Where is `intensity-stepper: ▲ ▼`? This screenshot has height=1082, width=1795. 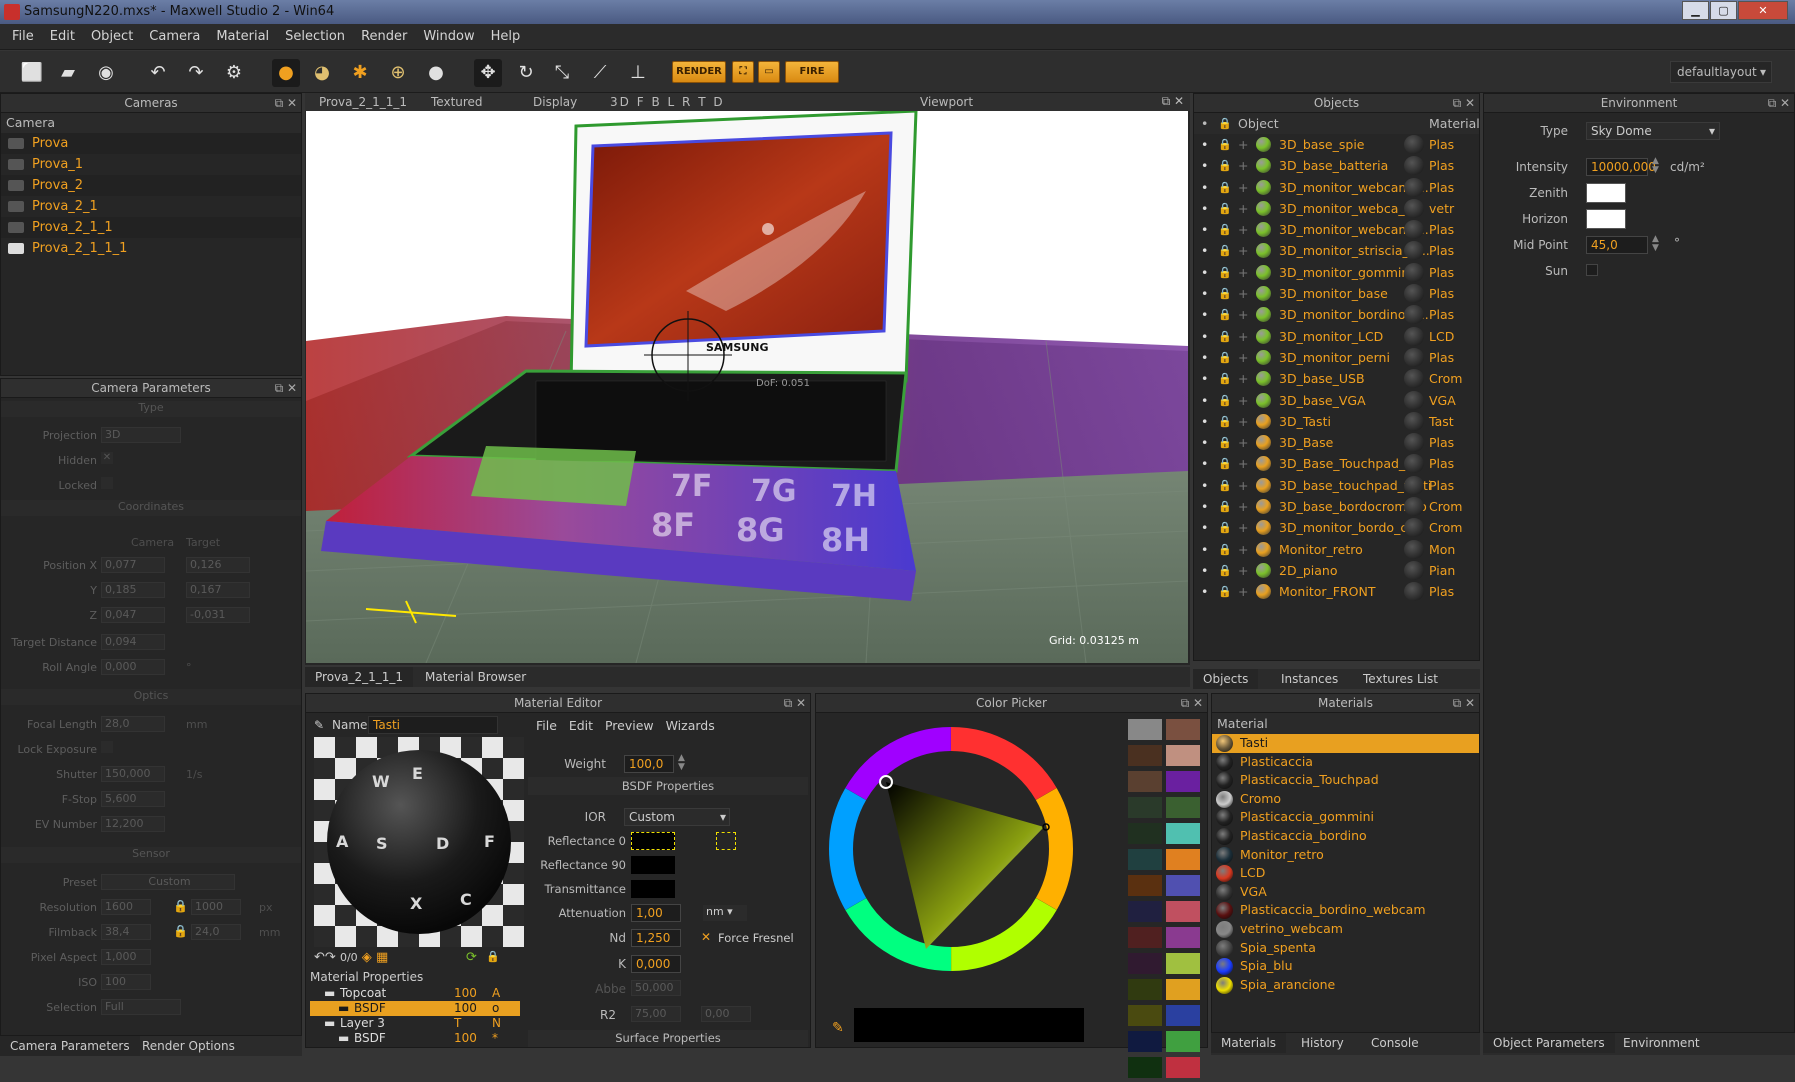
intensity-stepper: ▲ ▼ is located at coordinates (1655, 166).